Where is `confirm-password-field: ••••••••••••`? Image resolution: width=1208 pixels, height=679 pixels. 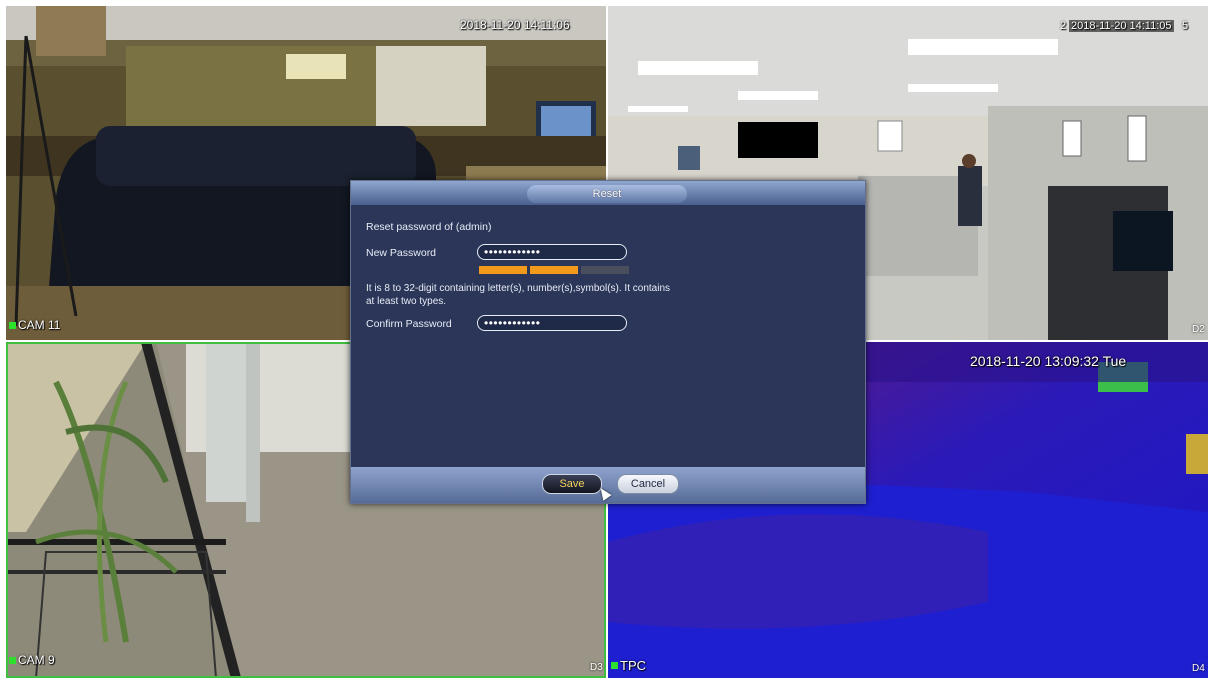
confirm-password-field: •••••••••••• is located at coordinates (552, 323).